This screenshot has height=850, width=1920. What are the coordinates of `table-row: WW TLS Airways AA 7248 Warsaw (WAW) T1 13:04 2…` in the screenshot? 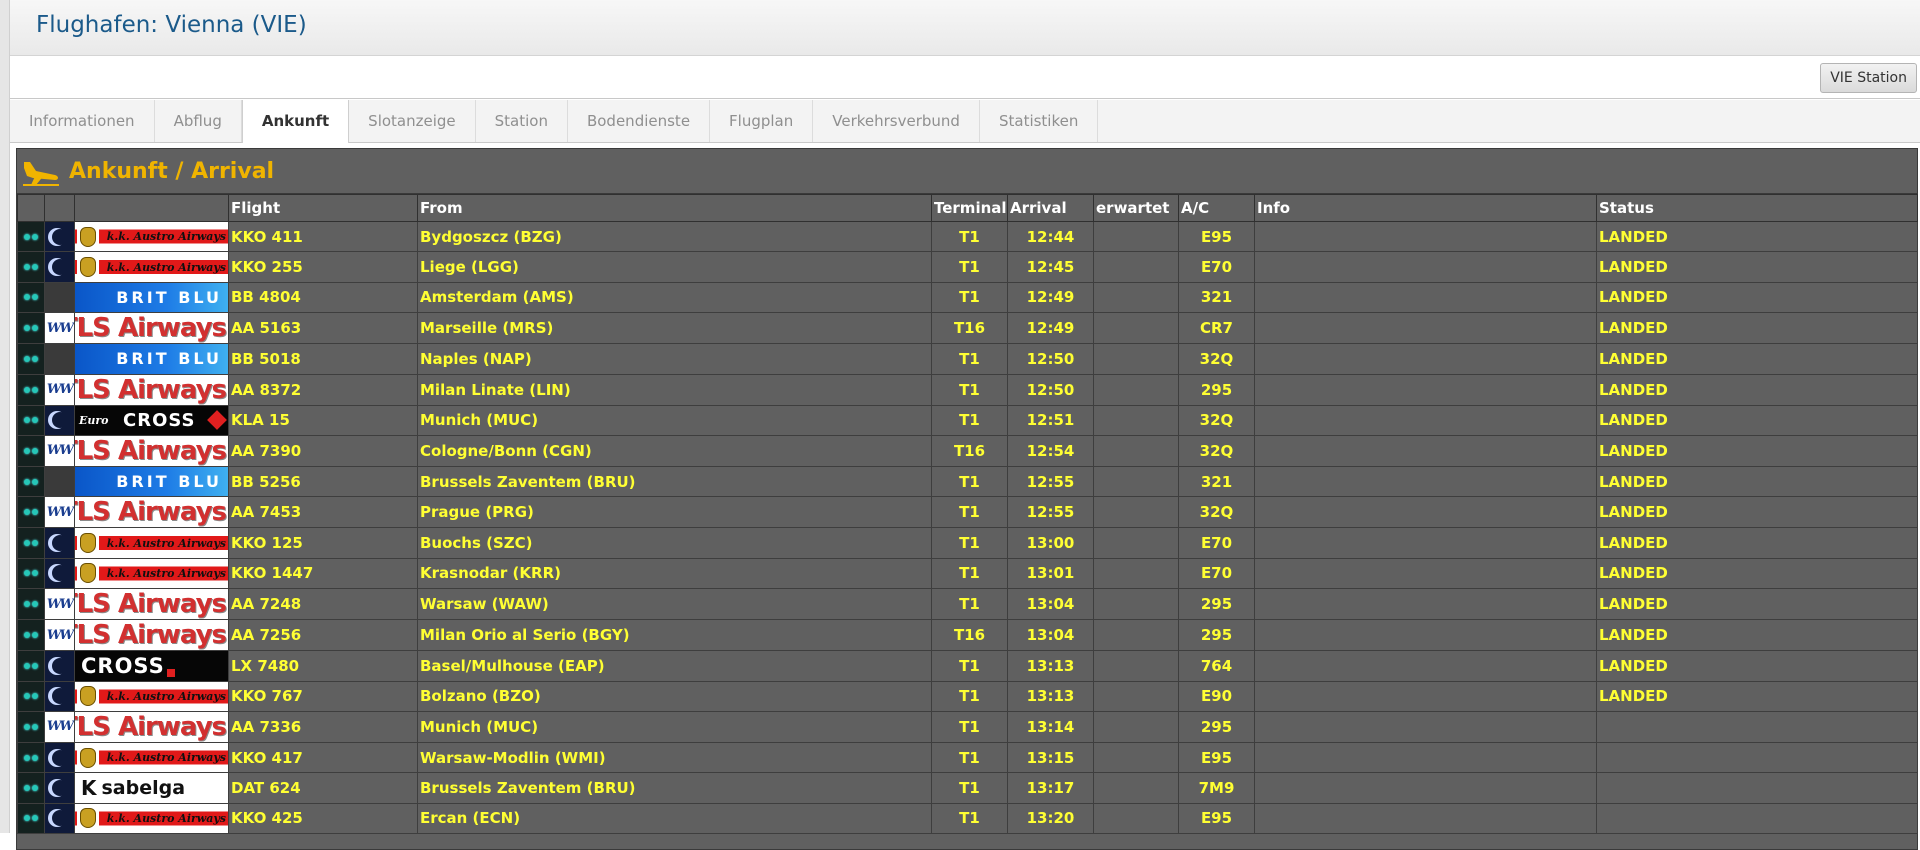 It's located at (967, 604).